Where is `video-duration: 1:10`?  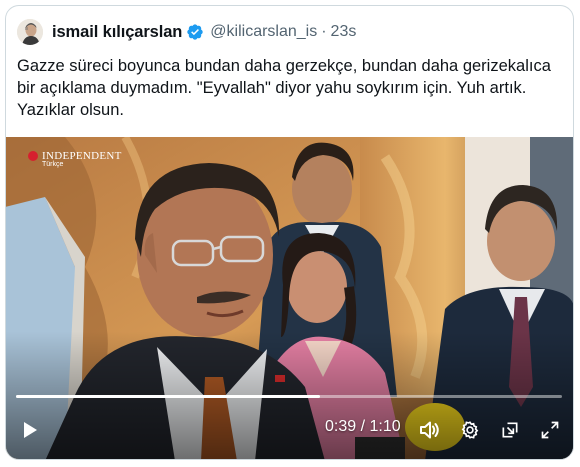
video-duration: 1:10 is located at coordinates (385, 426).